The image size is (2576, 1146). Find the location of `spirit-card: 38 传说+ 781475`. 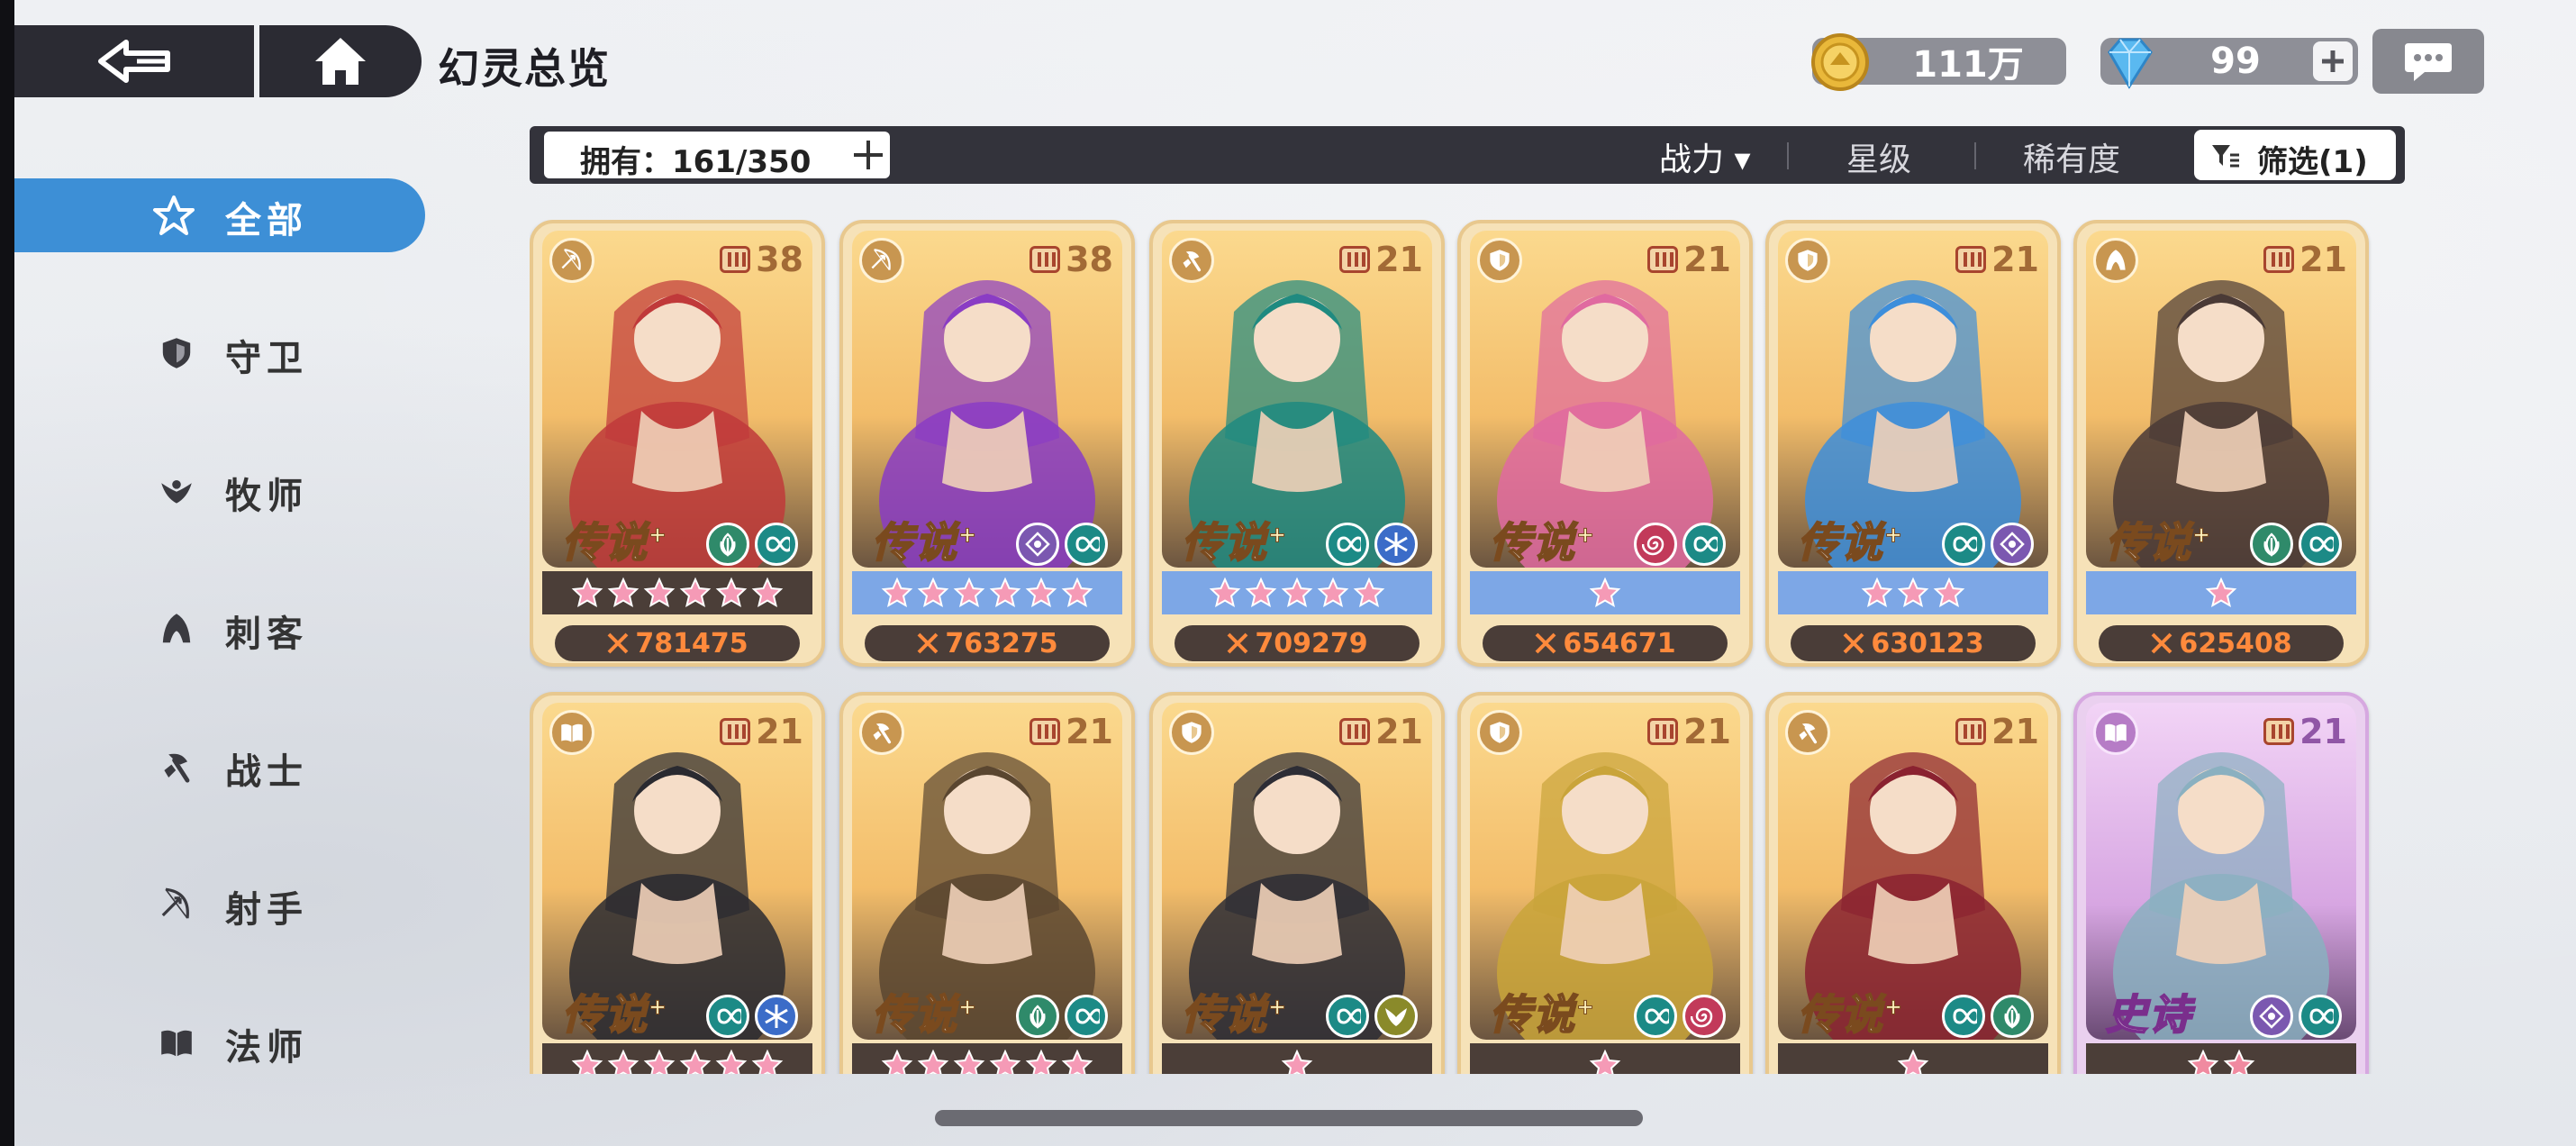

spirit-card: 38 传说+ 781475 is located at coordinates (677, 443).